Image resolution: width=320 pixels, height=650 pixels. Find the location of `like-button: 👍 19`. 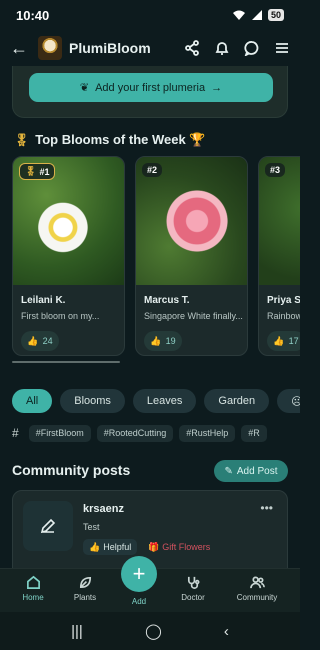

like-button: 👍 19 is located at coordinates (163, 341).